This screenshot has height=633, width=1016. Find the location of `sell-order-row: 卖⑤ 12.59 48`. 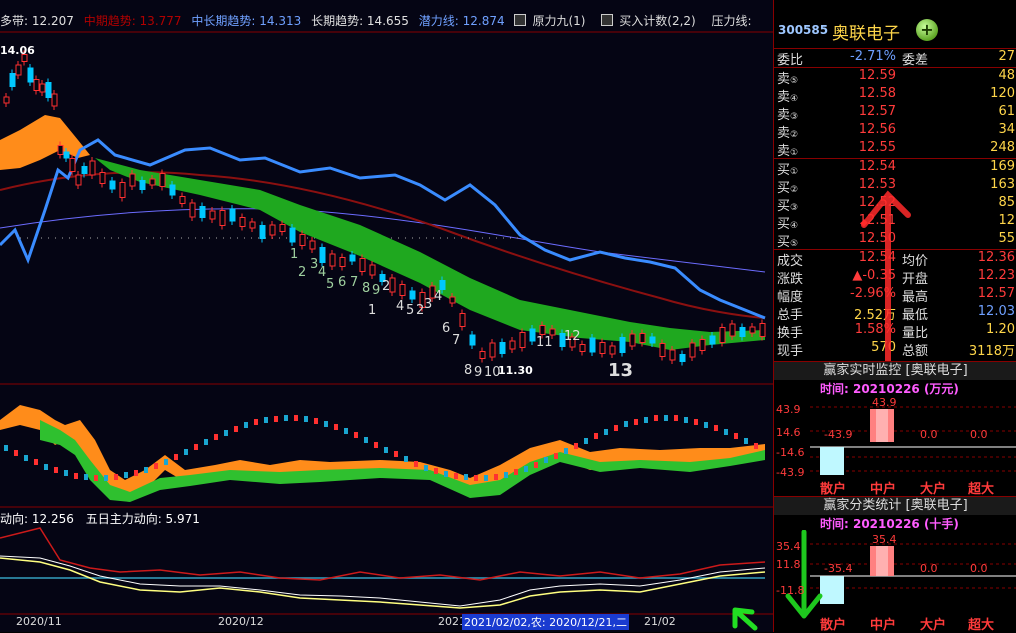

sell-order-row: 卖⑤ 12.59 48 is located at coordinates (895, 77).